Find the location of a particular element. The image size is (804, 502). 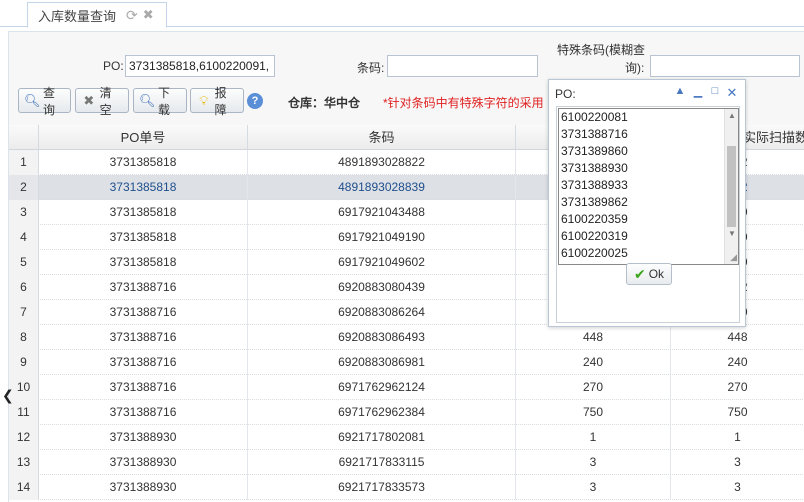

table-row: 11 3731388716 6971762962384 750 750 is located at coordinates (406, 412).